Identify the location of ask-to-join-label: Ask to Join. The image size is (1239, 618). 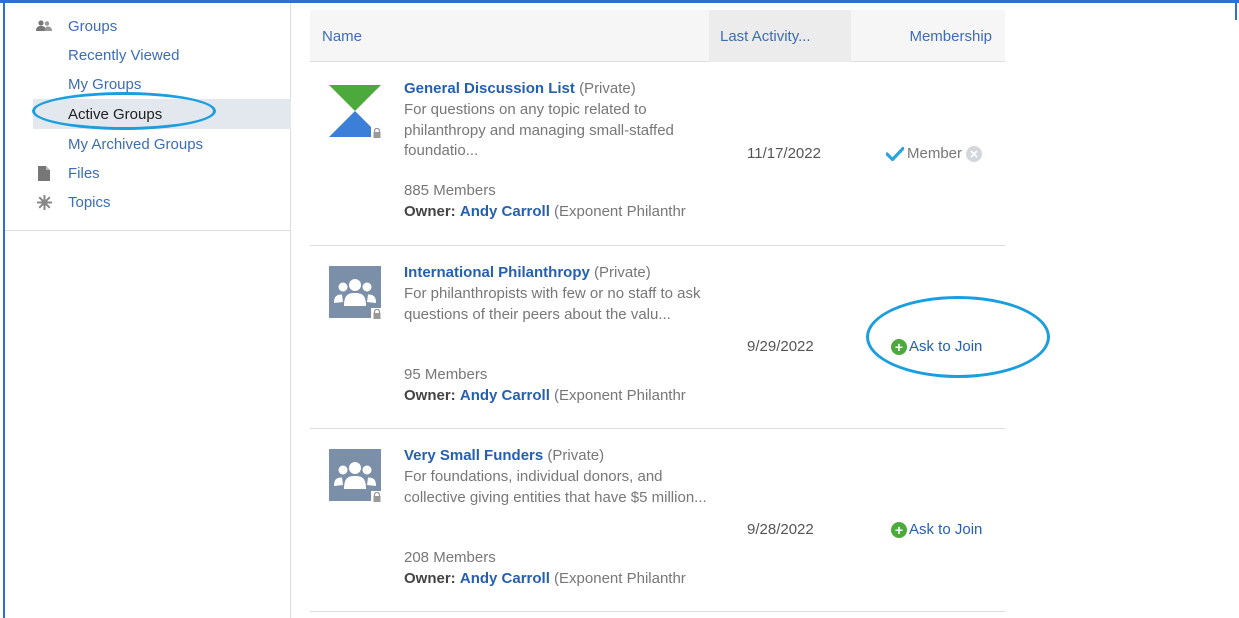
(946, 529).